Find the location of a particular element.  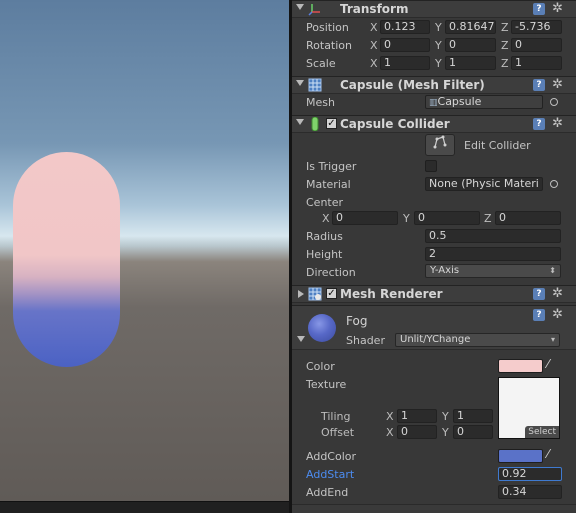

rotation-y-field: 0 is located at coordinates (470, 45).